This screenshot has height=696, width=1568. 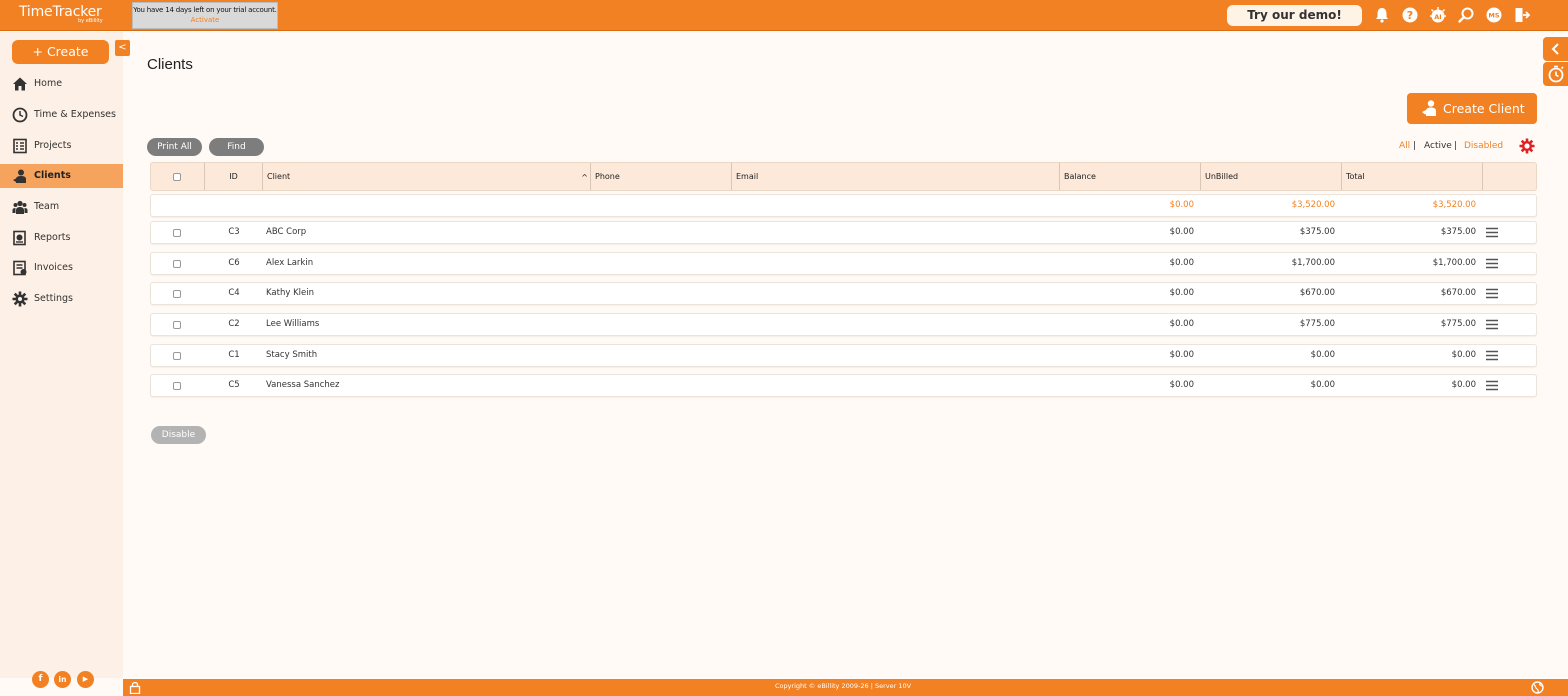 What do you see at coordinates (1382, 15) in the screenshot?
I see `bell-icon` at bounding box center [1382, 15].